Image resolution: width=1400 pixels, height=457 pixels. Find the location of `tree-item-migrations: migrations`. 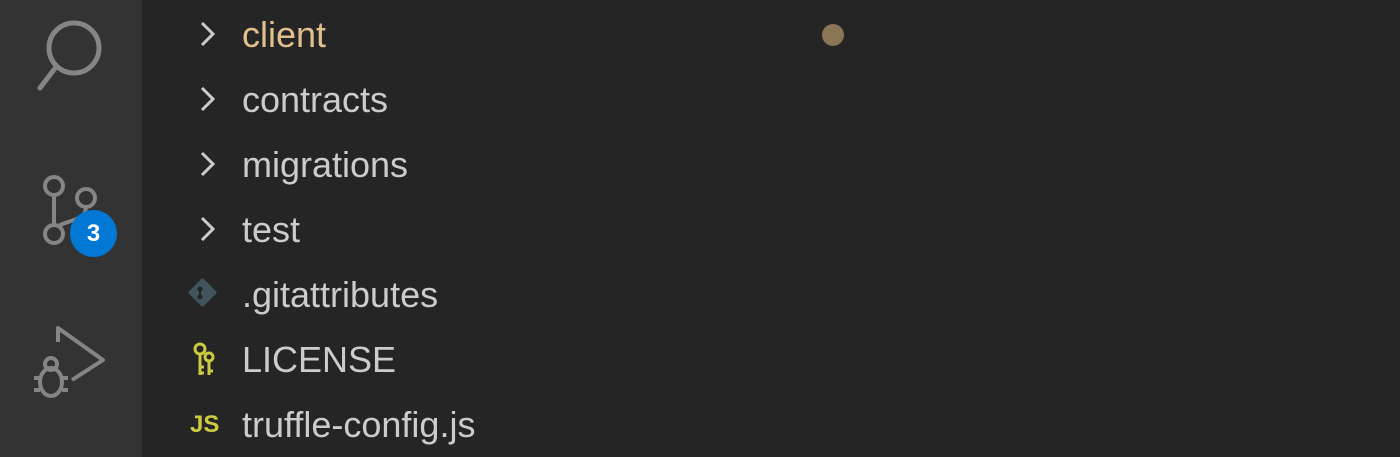

tree-item-migrations: migrations is located at coordinates (771, 164).